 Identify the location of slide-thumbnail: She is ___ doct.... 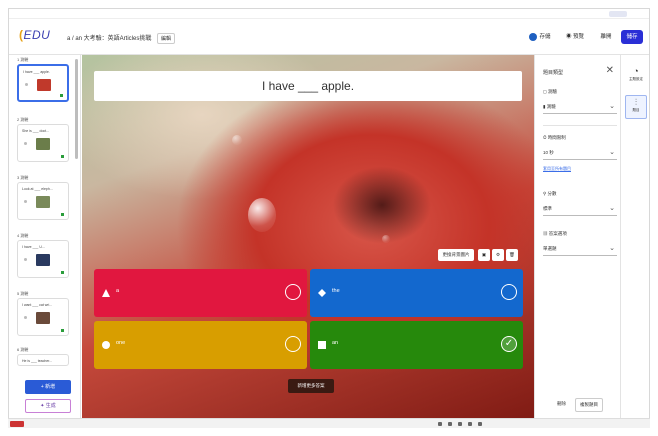
(43, 143).